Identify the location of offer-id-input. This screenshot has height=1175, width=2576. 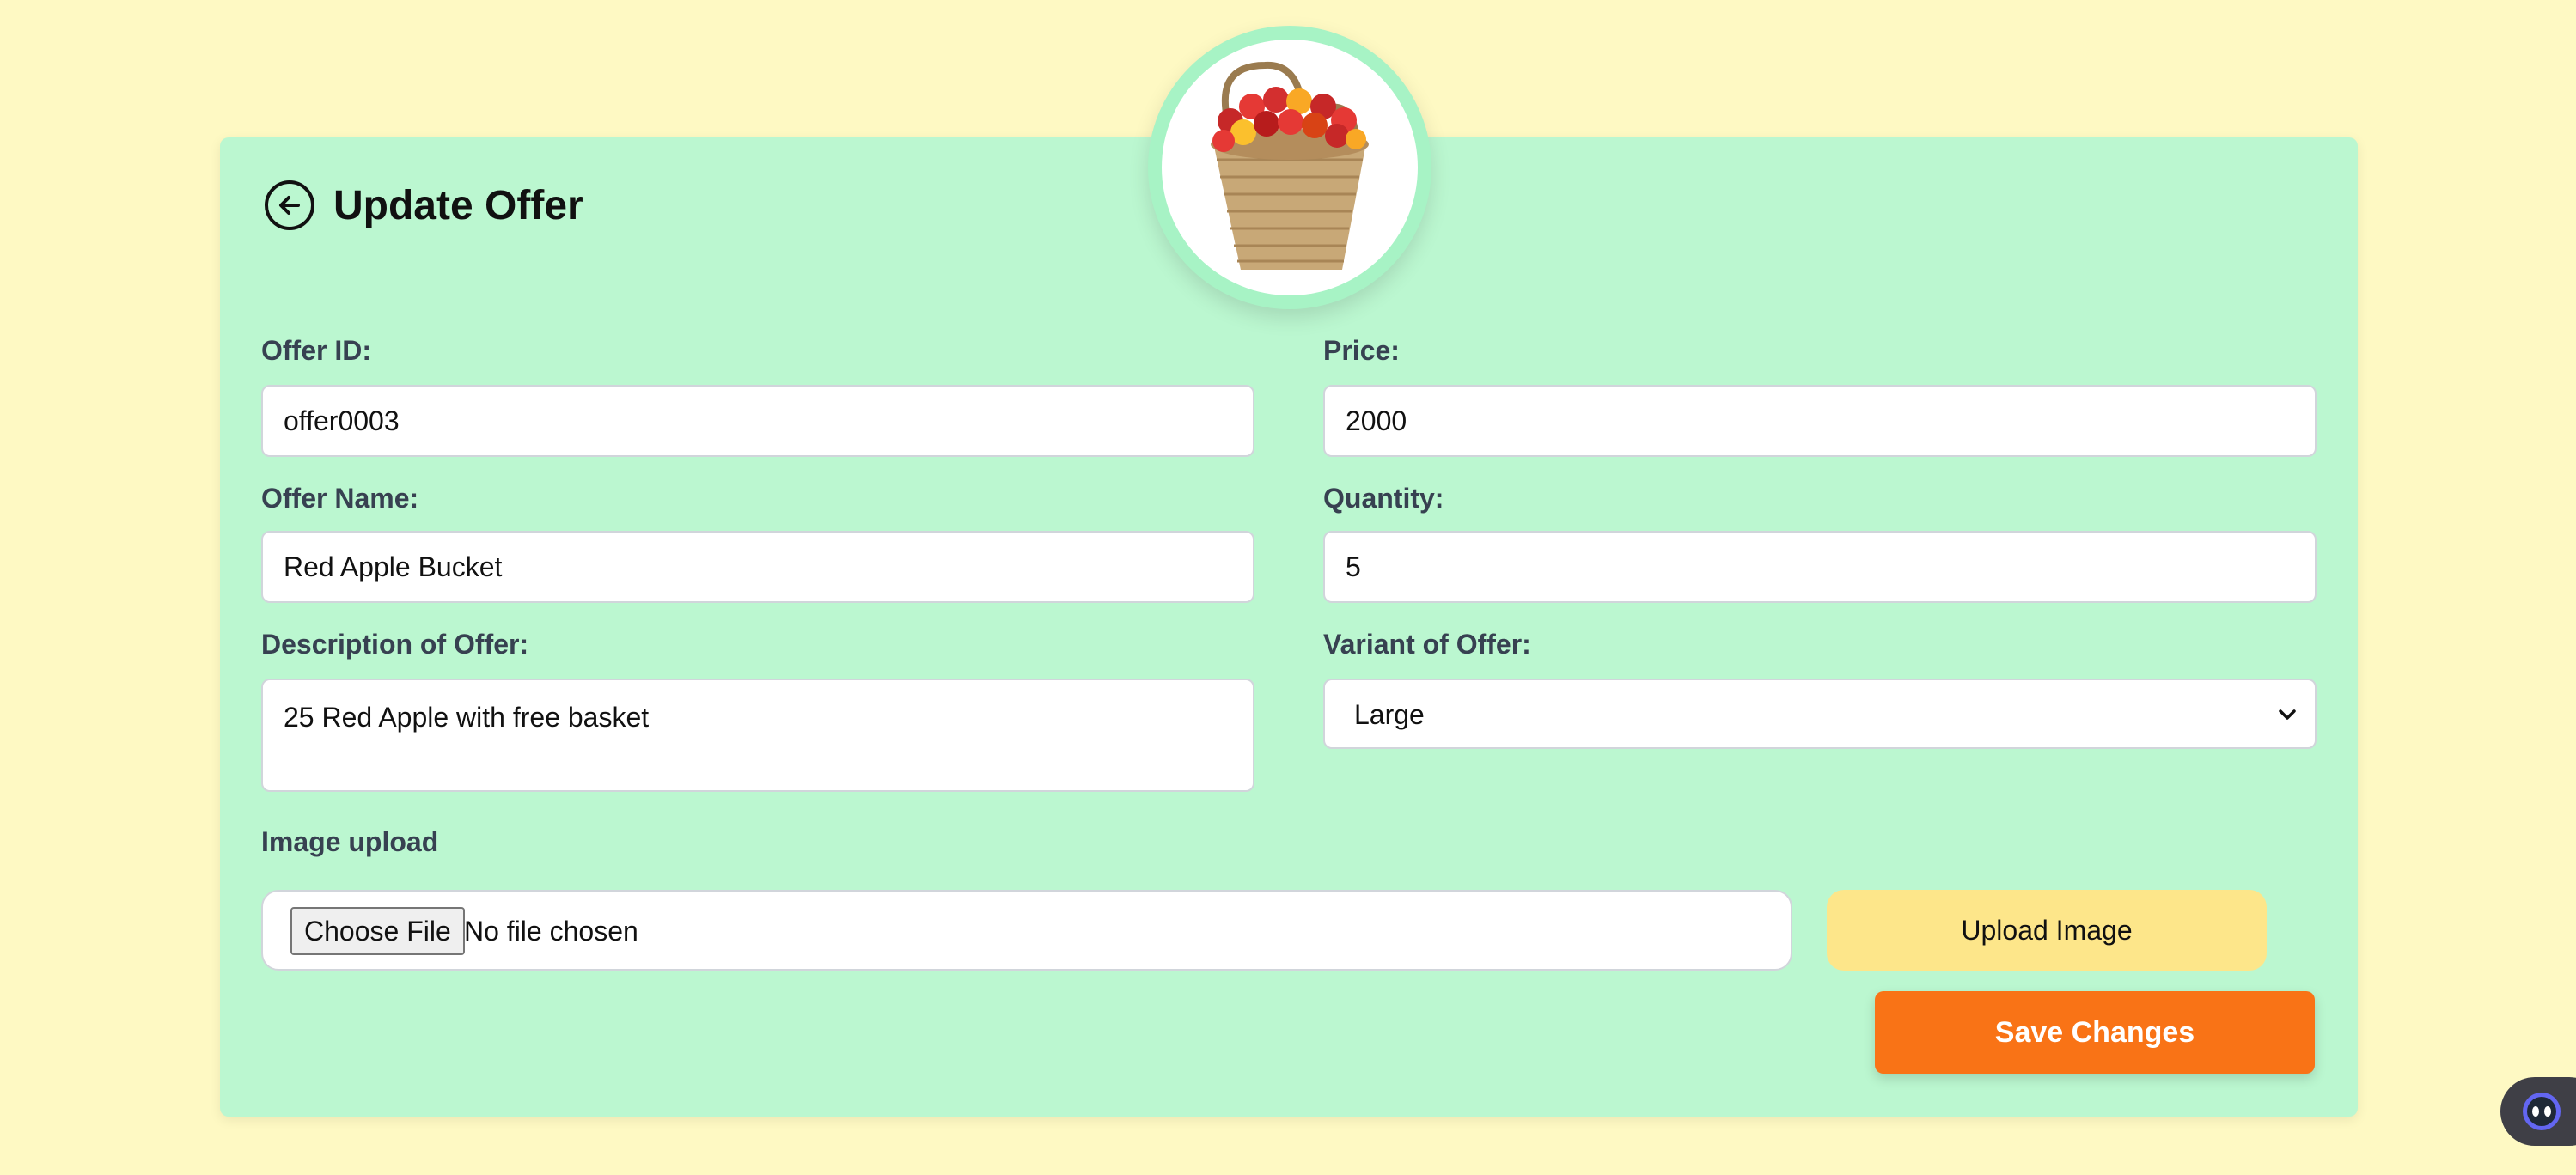
(757, 421).